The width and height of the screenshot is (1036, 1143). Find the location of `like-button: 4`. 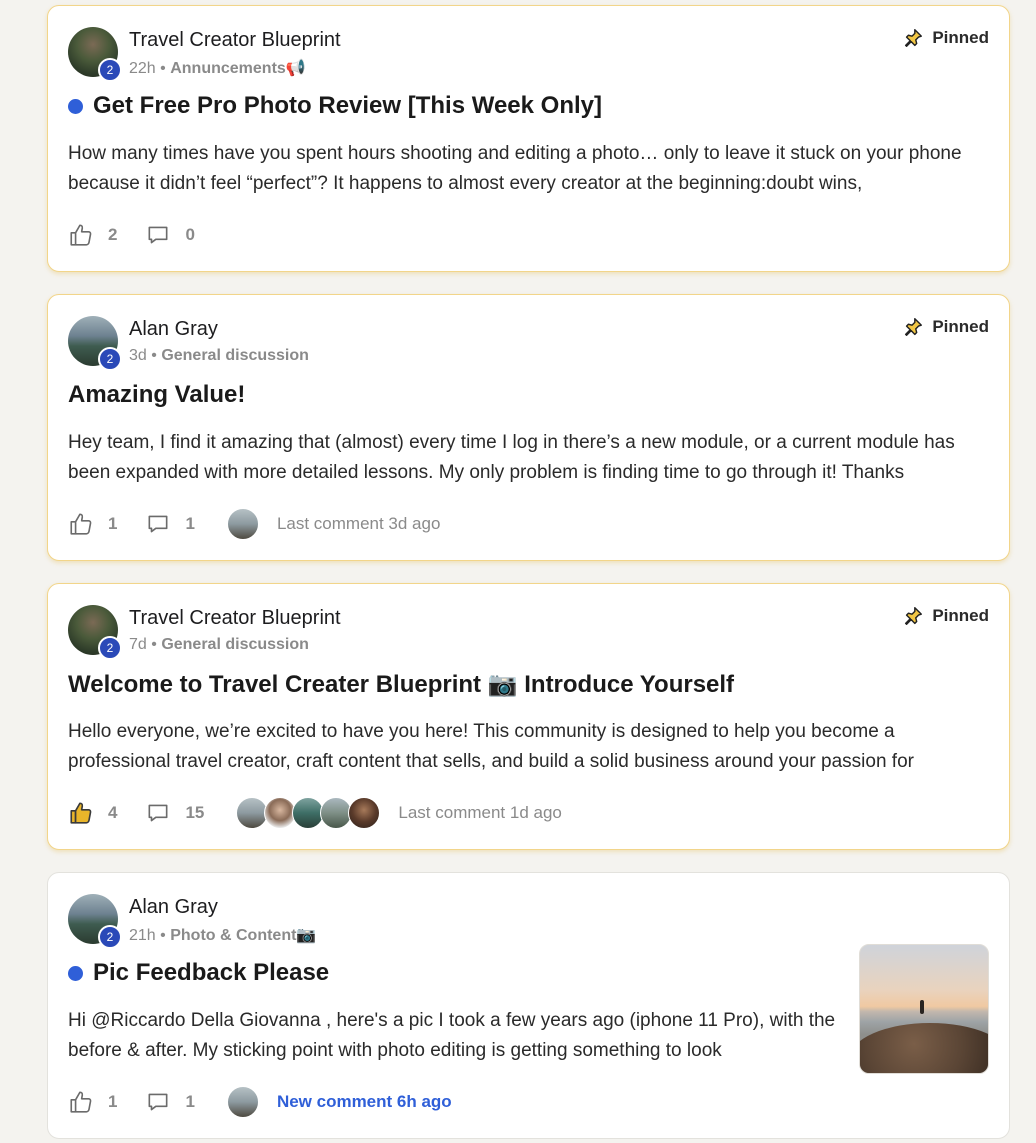

like-button: 4 is located at coordinates (92, 813).